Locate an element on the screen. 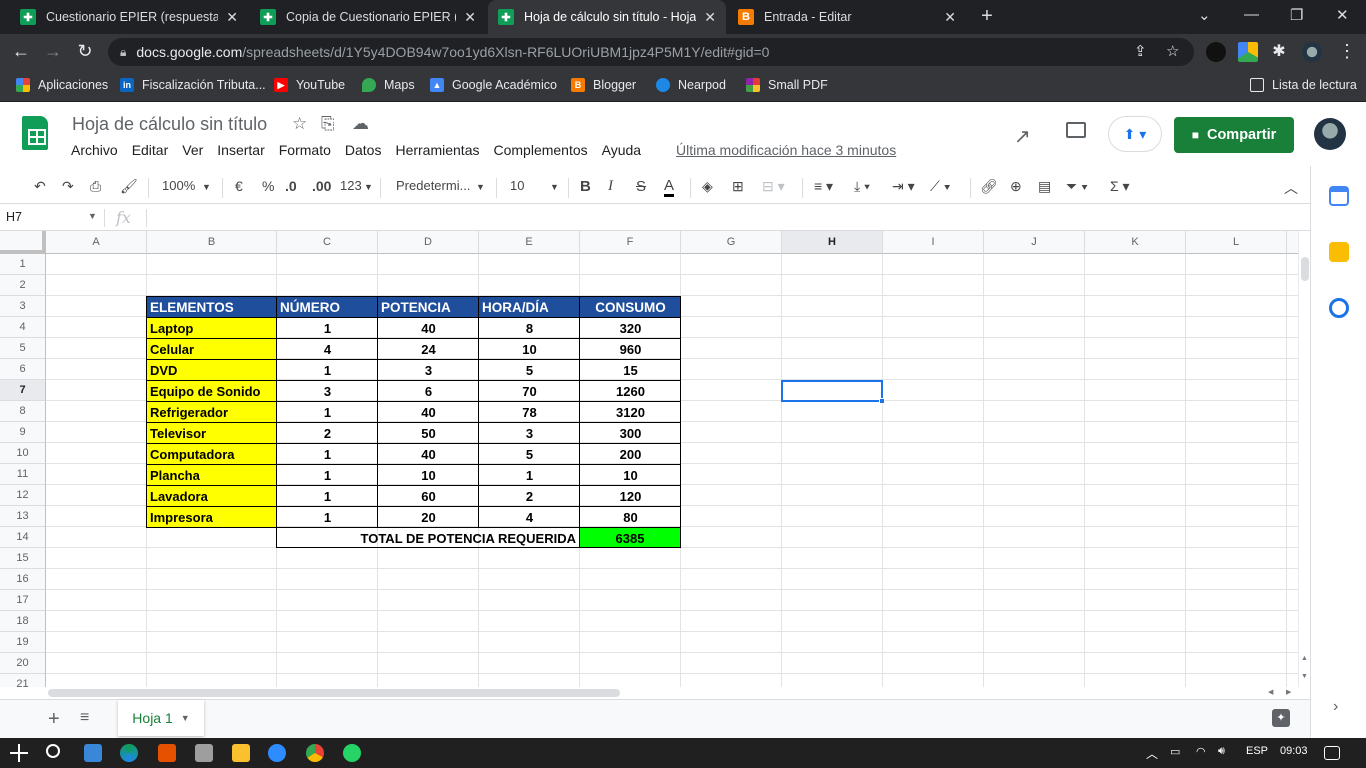 The height and width of the screenshot is (768, 1366). select-all-corner is located at coordinates (23, 242).